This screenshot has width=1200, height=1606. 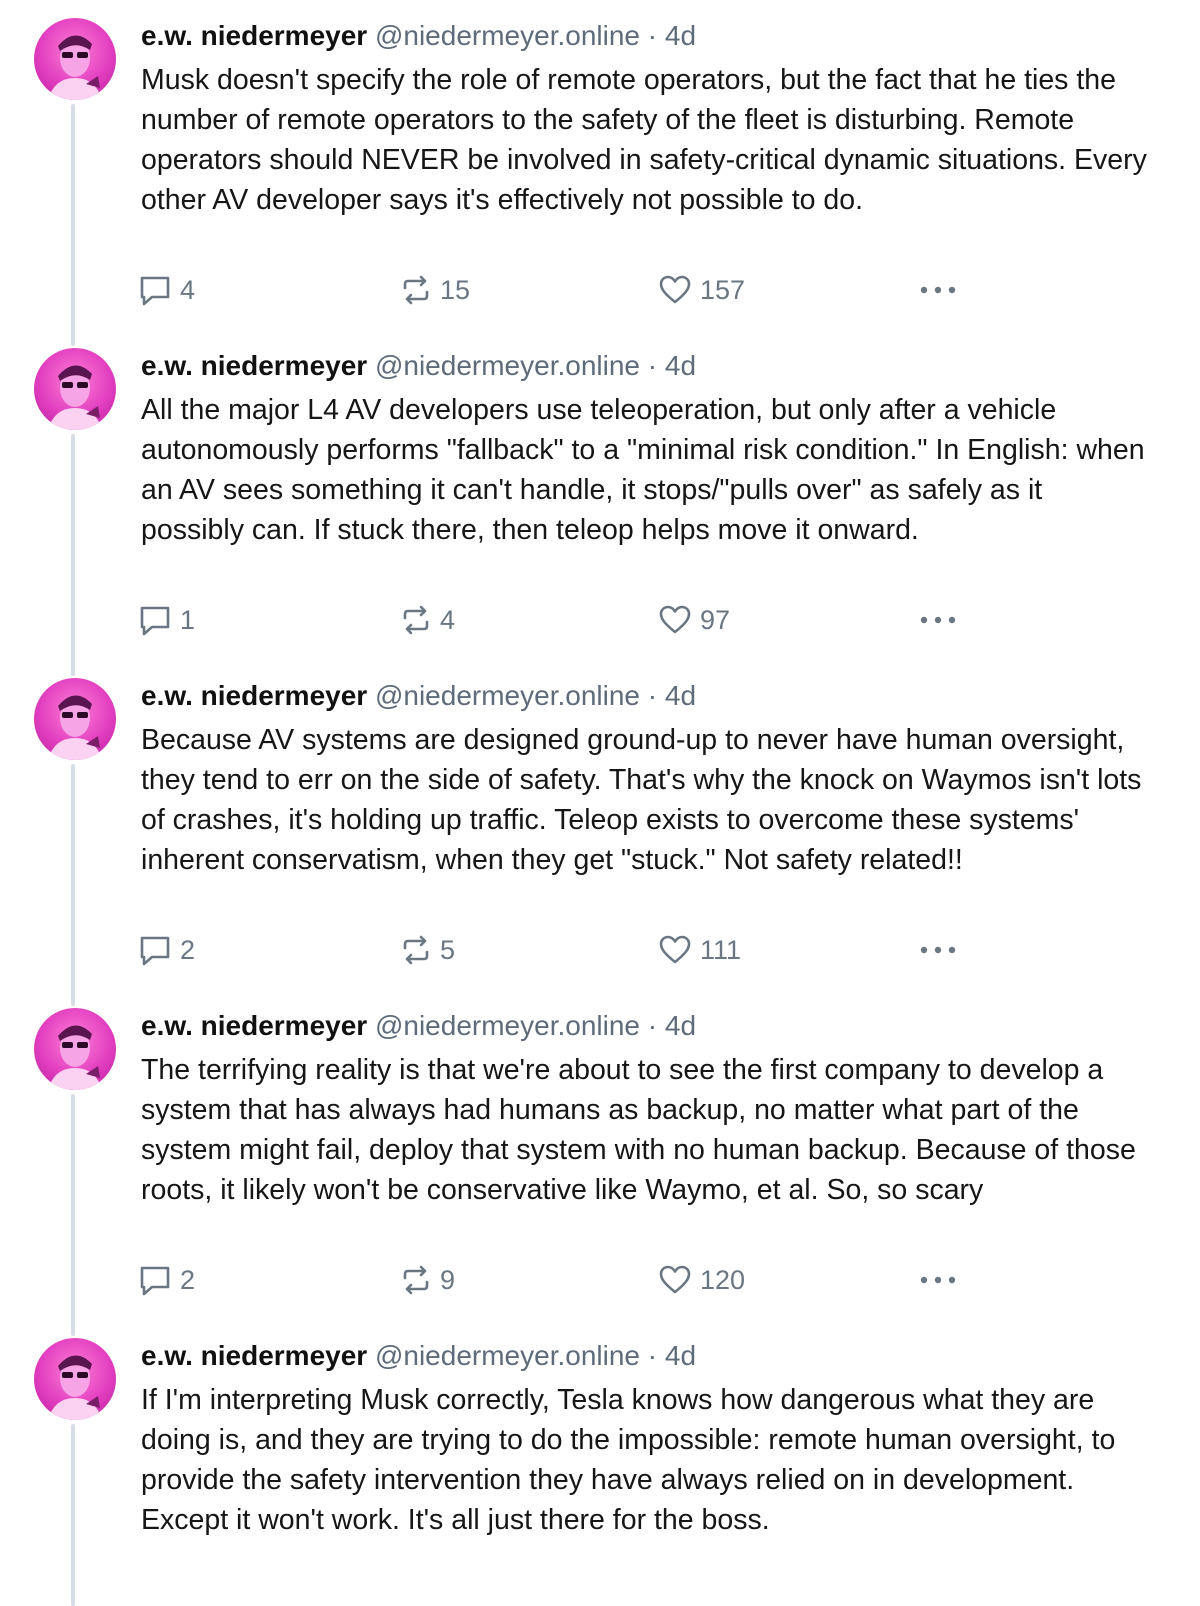 What do you see at coordinates (448, 1279) in the screenshot?
I see `repost-count: 9` at bounding box center [448, 1279].